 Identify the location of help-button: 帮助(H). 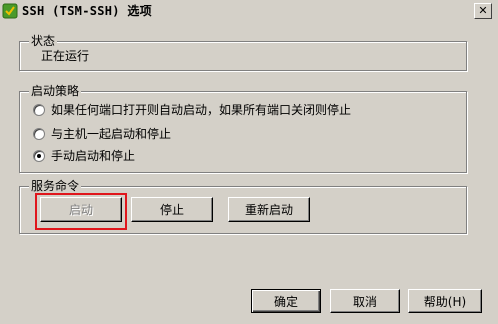
(445, 301).